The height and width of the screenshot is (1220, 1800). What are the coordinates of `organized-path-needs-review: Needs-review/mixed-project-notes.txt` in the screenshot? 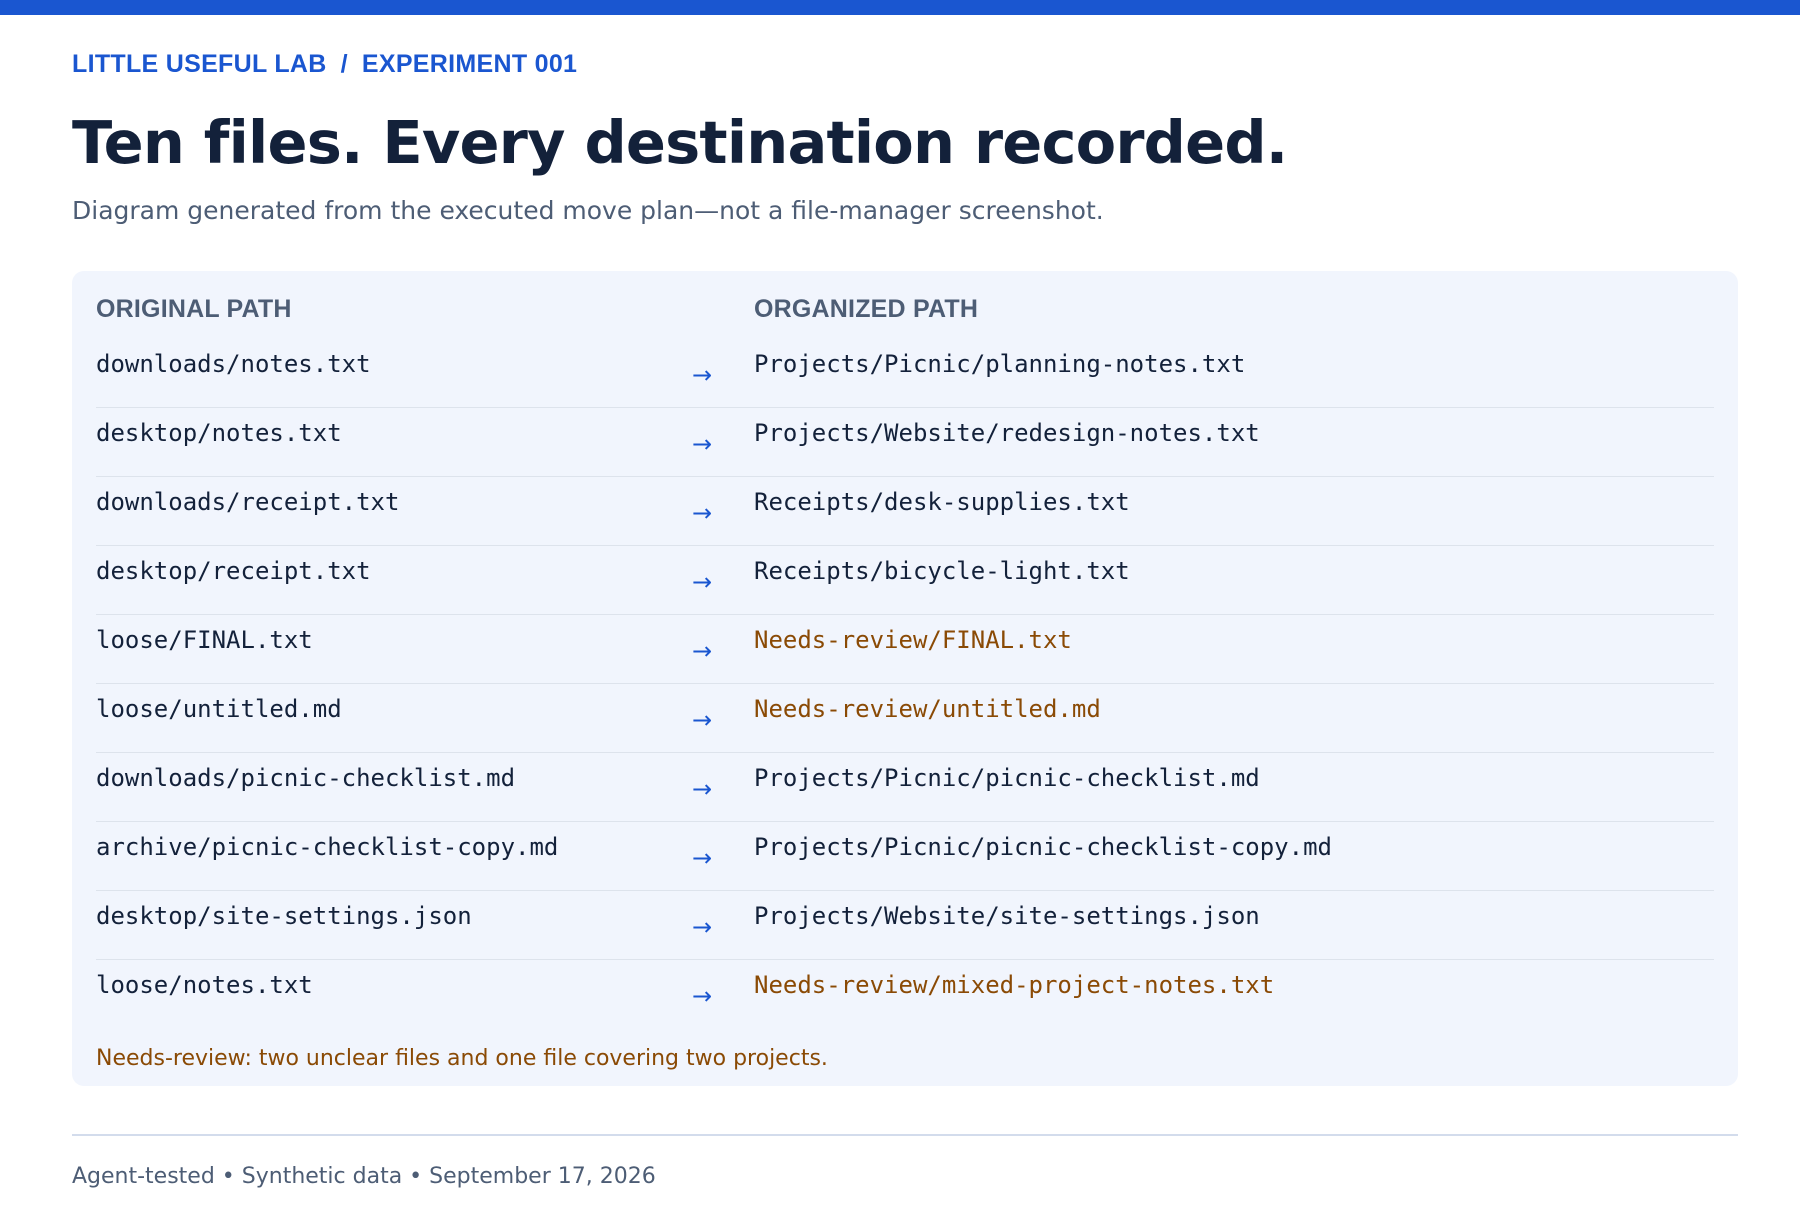 It's located at (1014, 985).